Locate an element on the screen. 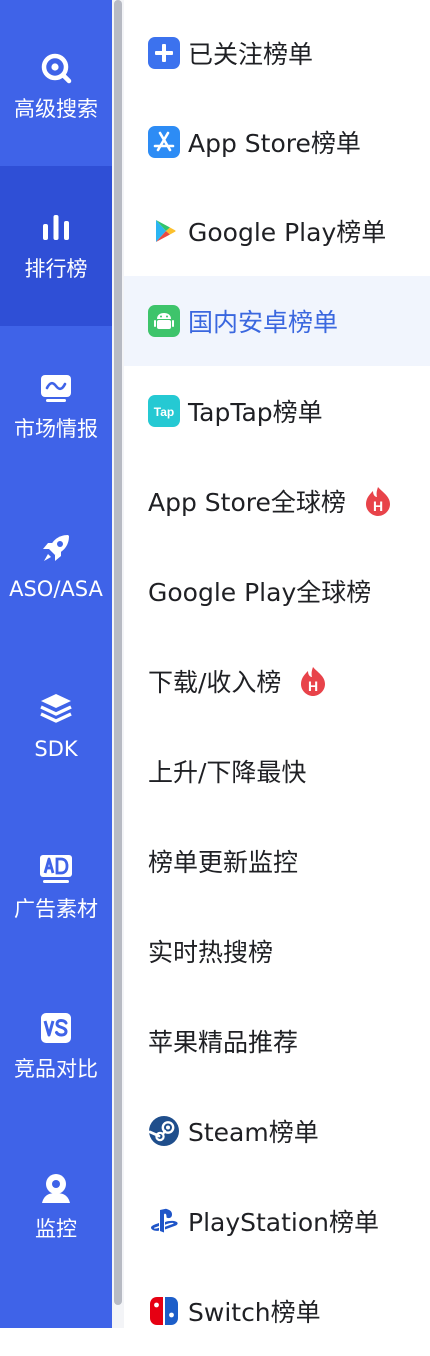 The width and height of the screenshot is (430, 1356). menu-item-label: Steam榜单 is located at coordinates (253, 1132).